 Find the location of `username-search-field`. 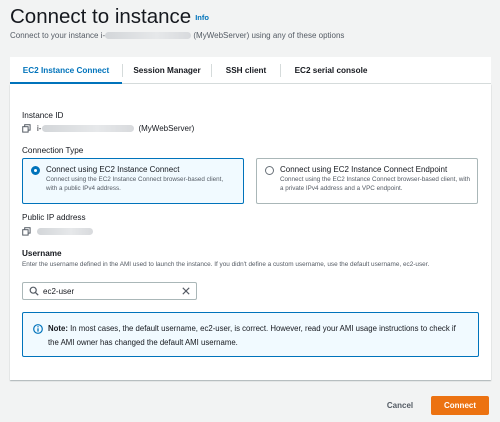

username-search-field is located at coordinates (109, 291).